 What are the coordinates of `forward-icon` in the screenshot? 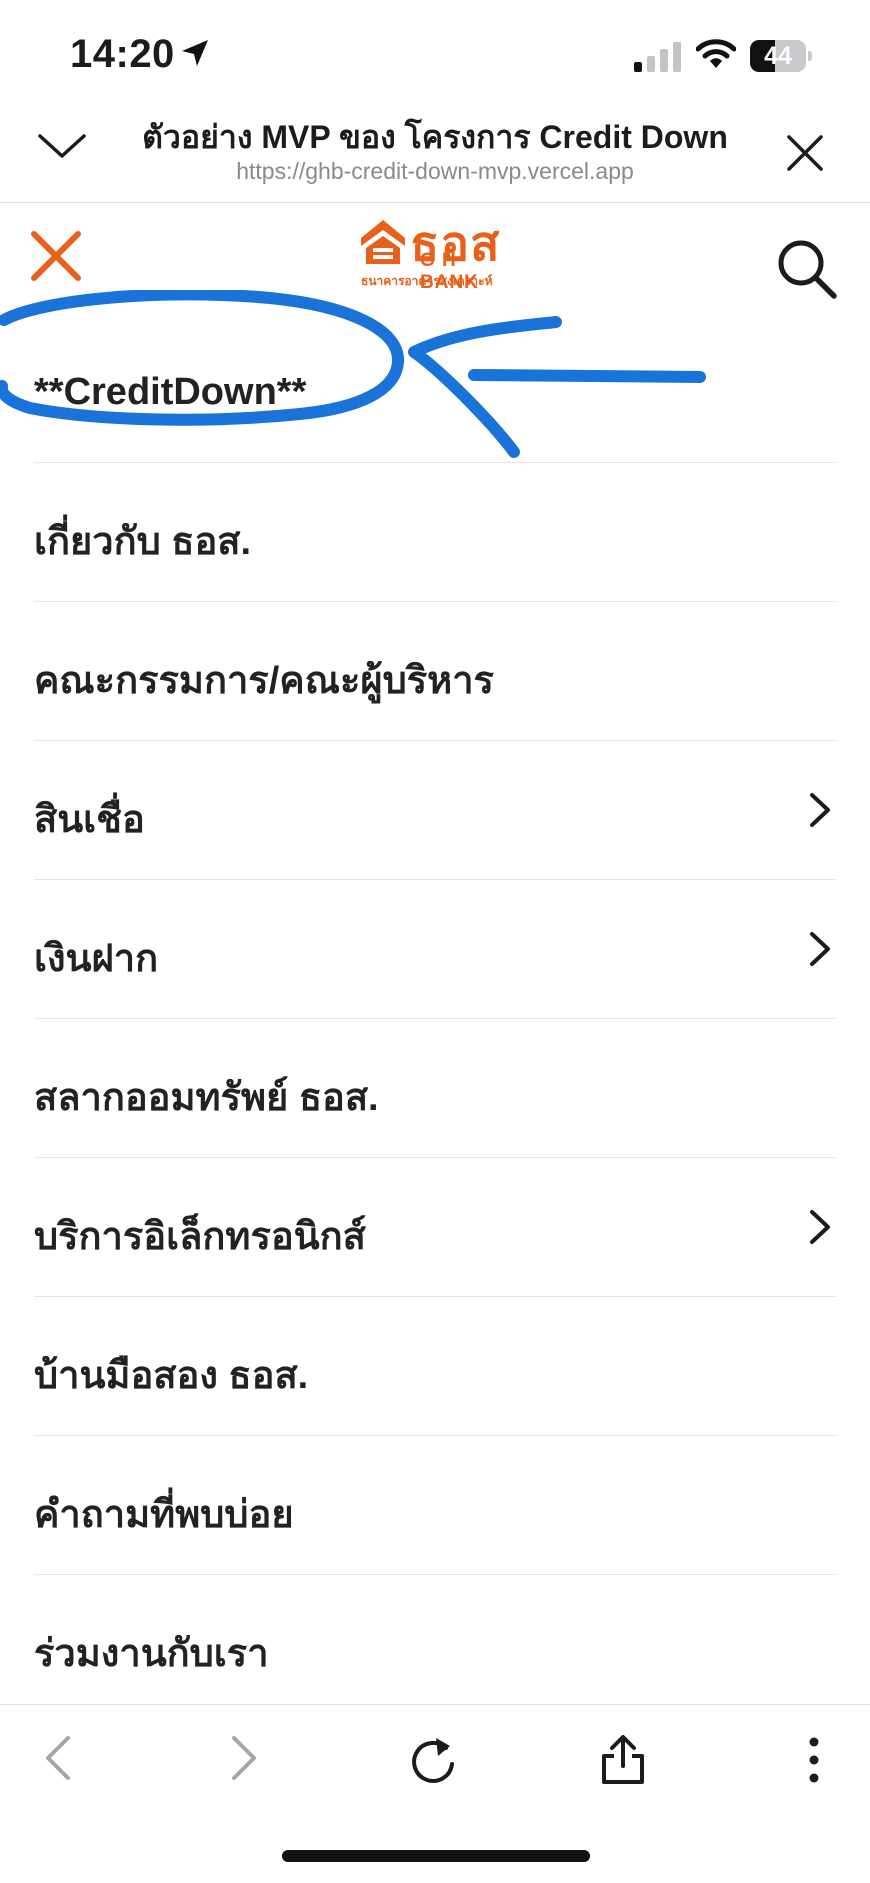 It's located at (244, 1758).